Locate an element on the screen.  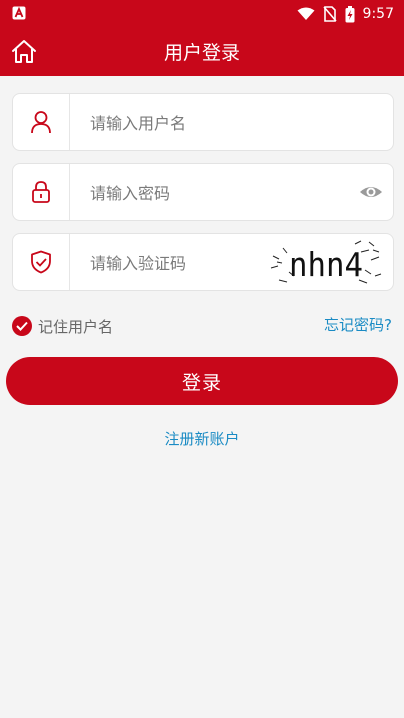
register-link: 注册新账户 is located at coordinates (202, 438).